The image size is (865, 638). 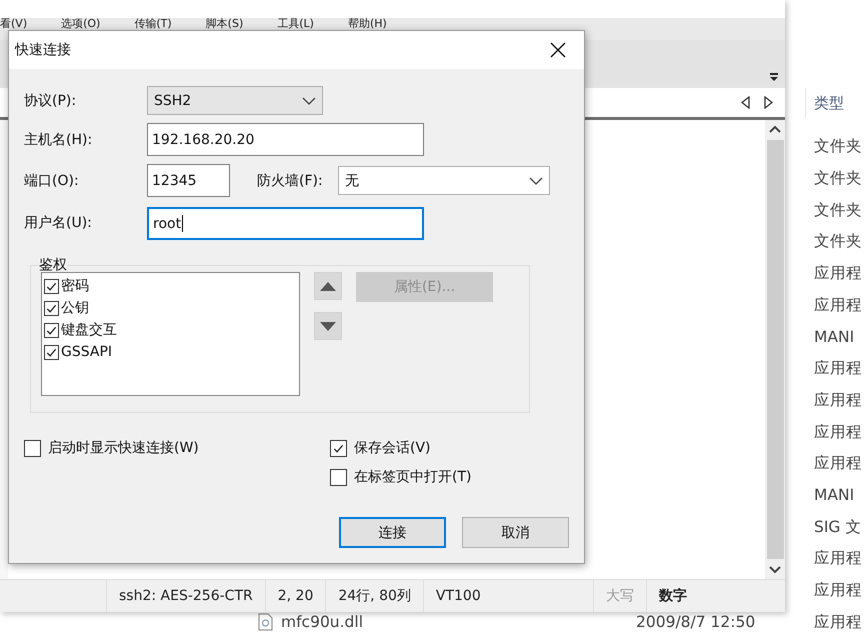 I want to click on field-label: 端口(O):, so click(x=52, y=181).